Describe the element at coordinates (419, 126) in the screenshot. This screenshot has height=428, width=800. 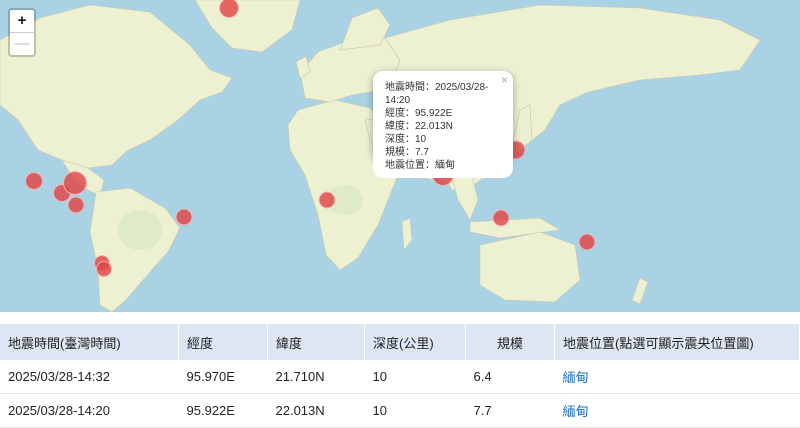
I see `popup-latitude: 緯度：22.013N` at that location.